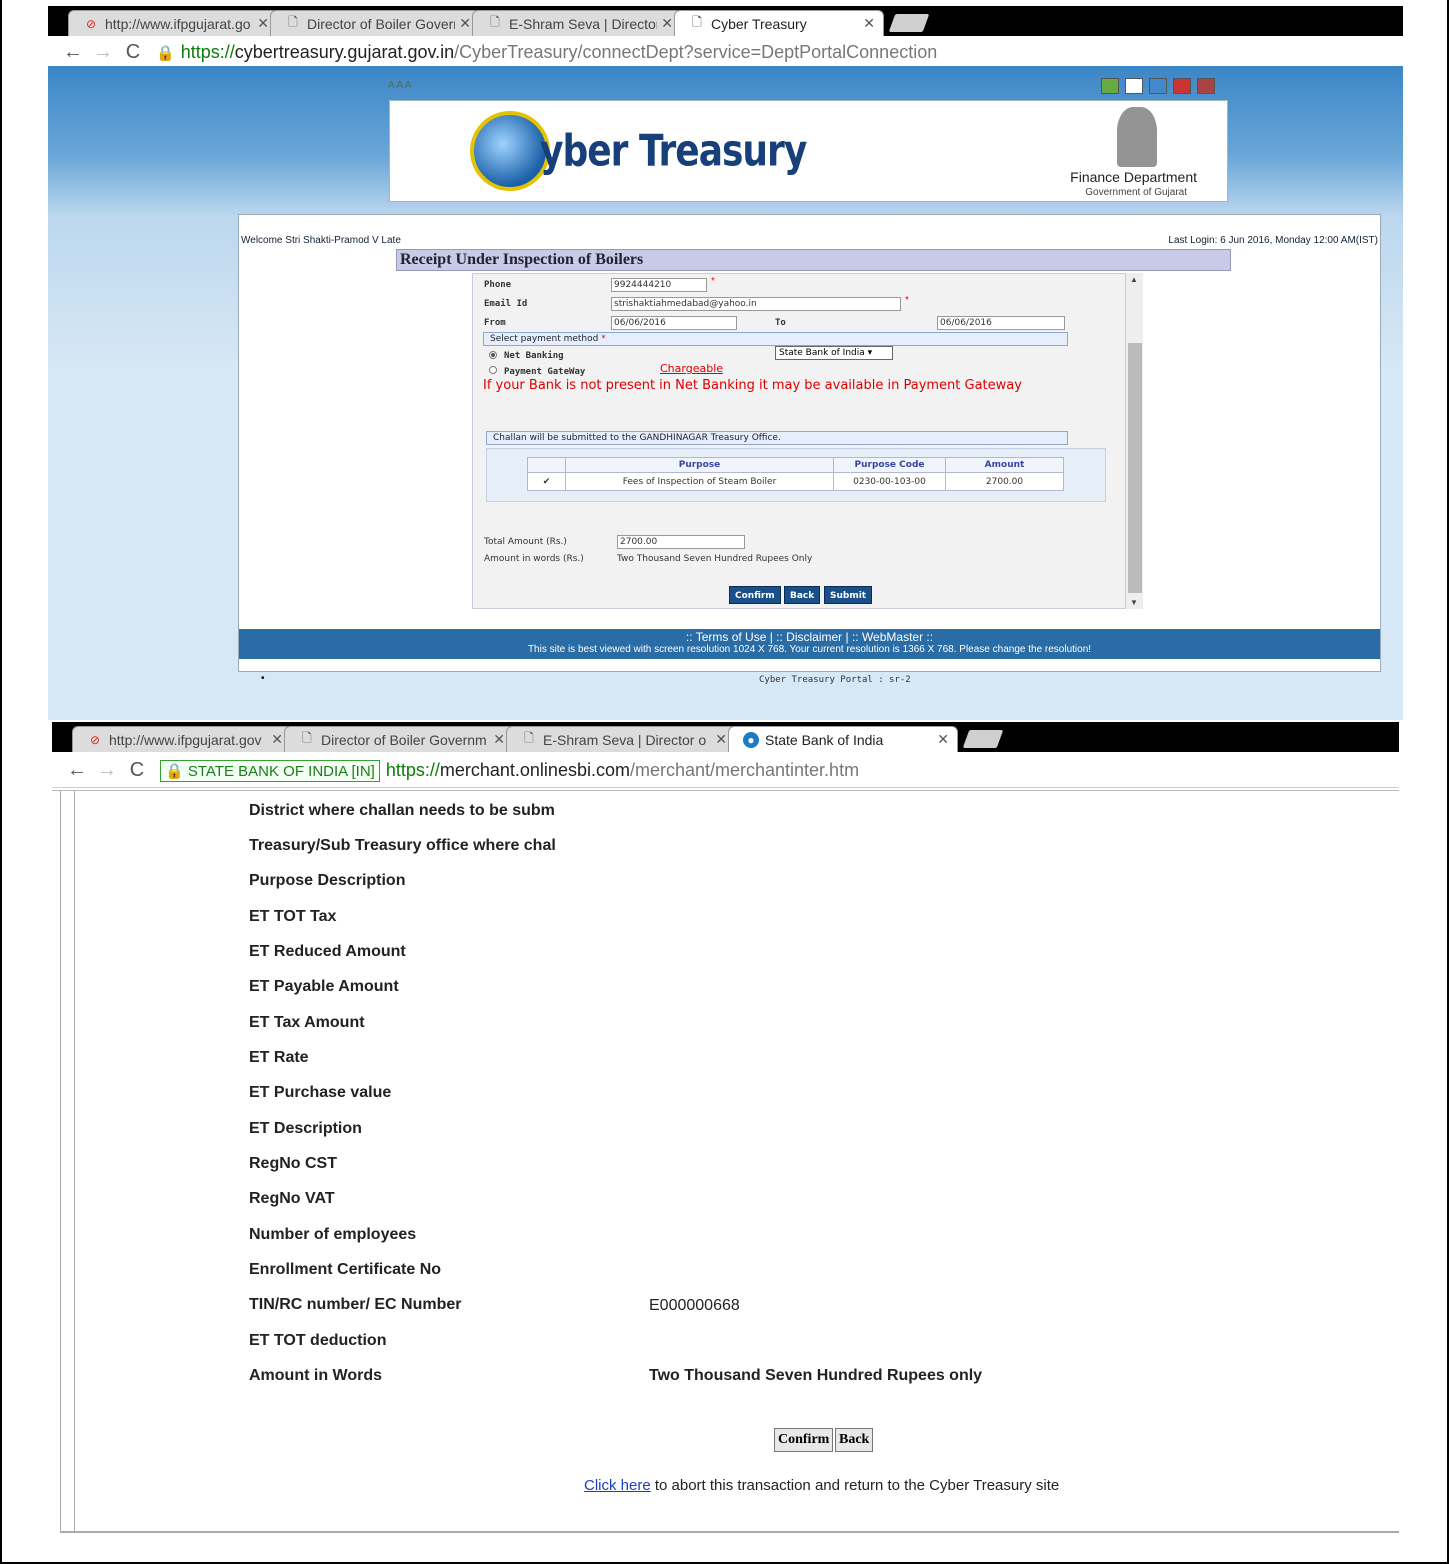  I want to click on row-label: Number of employees, so click(333, 1234).